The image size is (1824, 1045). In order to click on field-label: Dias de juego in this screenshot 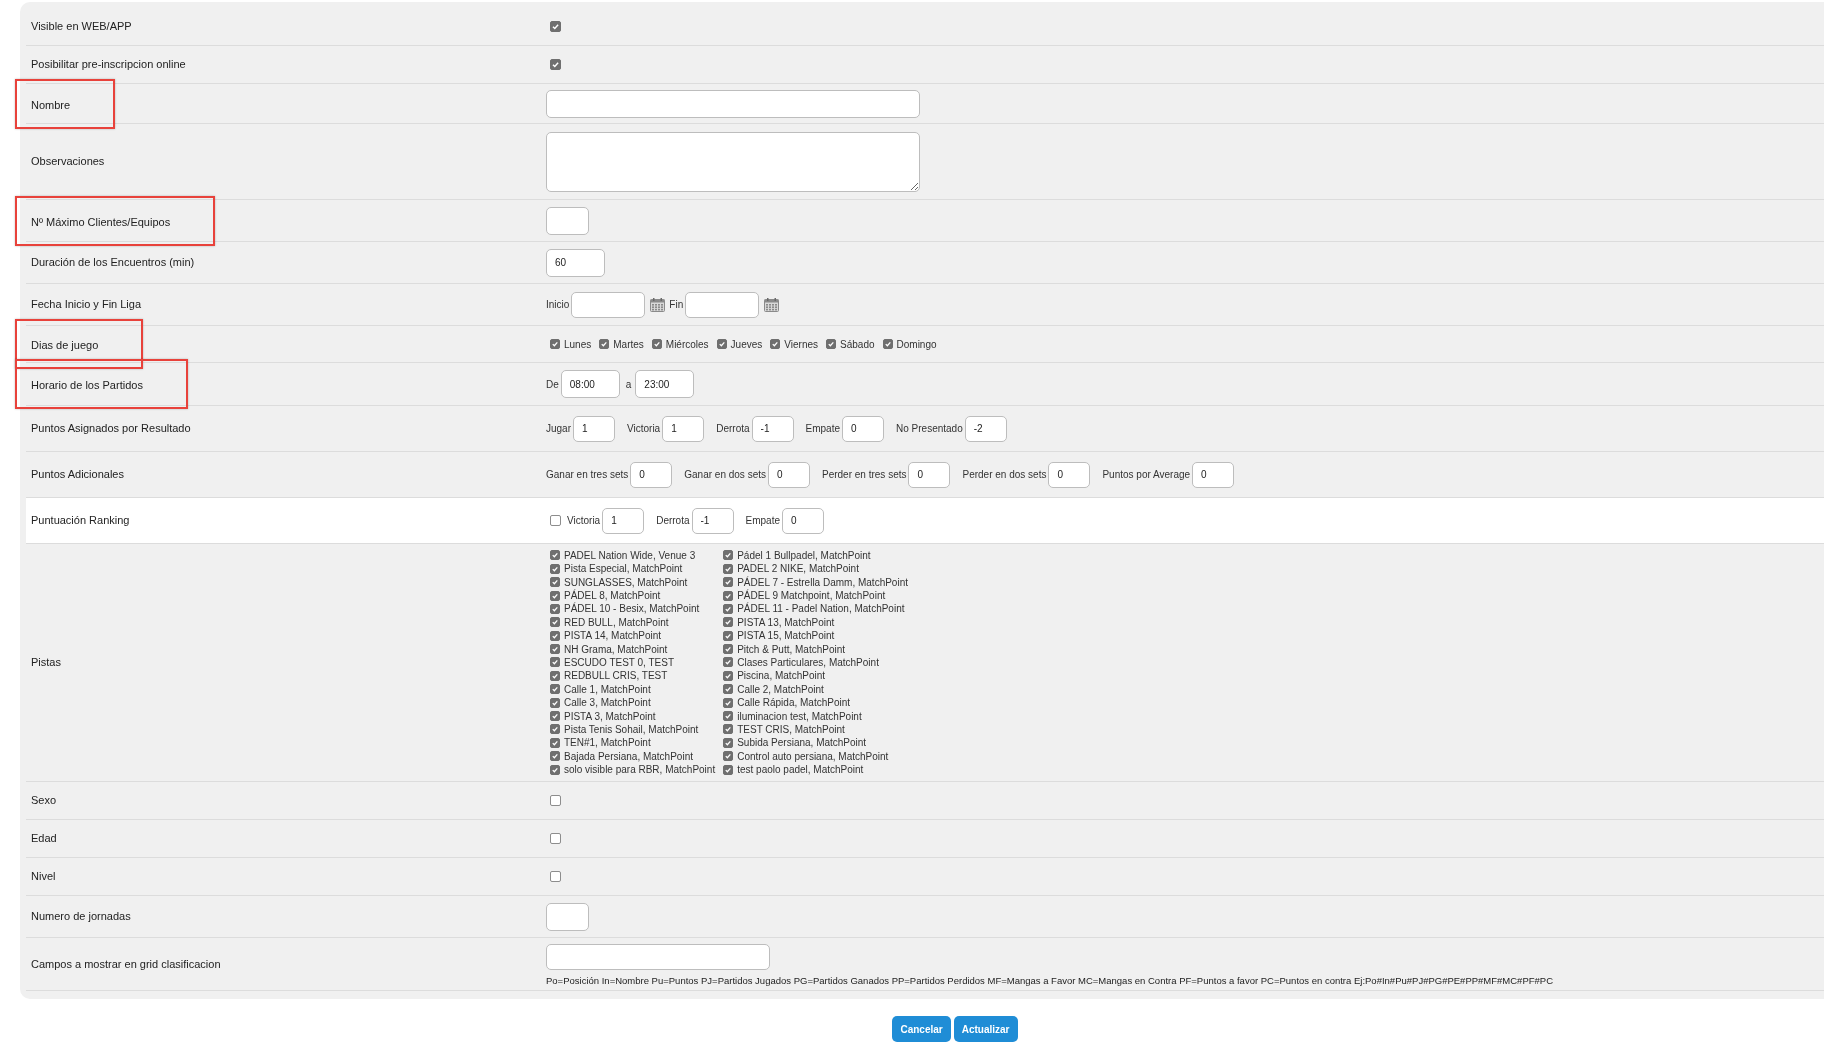, I will do `click(65, 345)`.